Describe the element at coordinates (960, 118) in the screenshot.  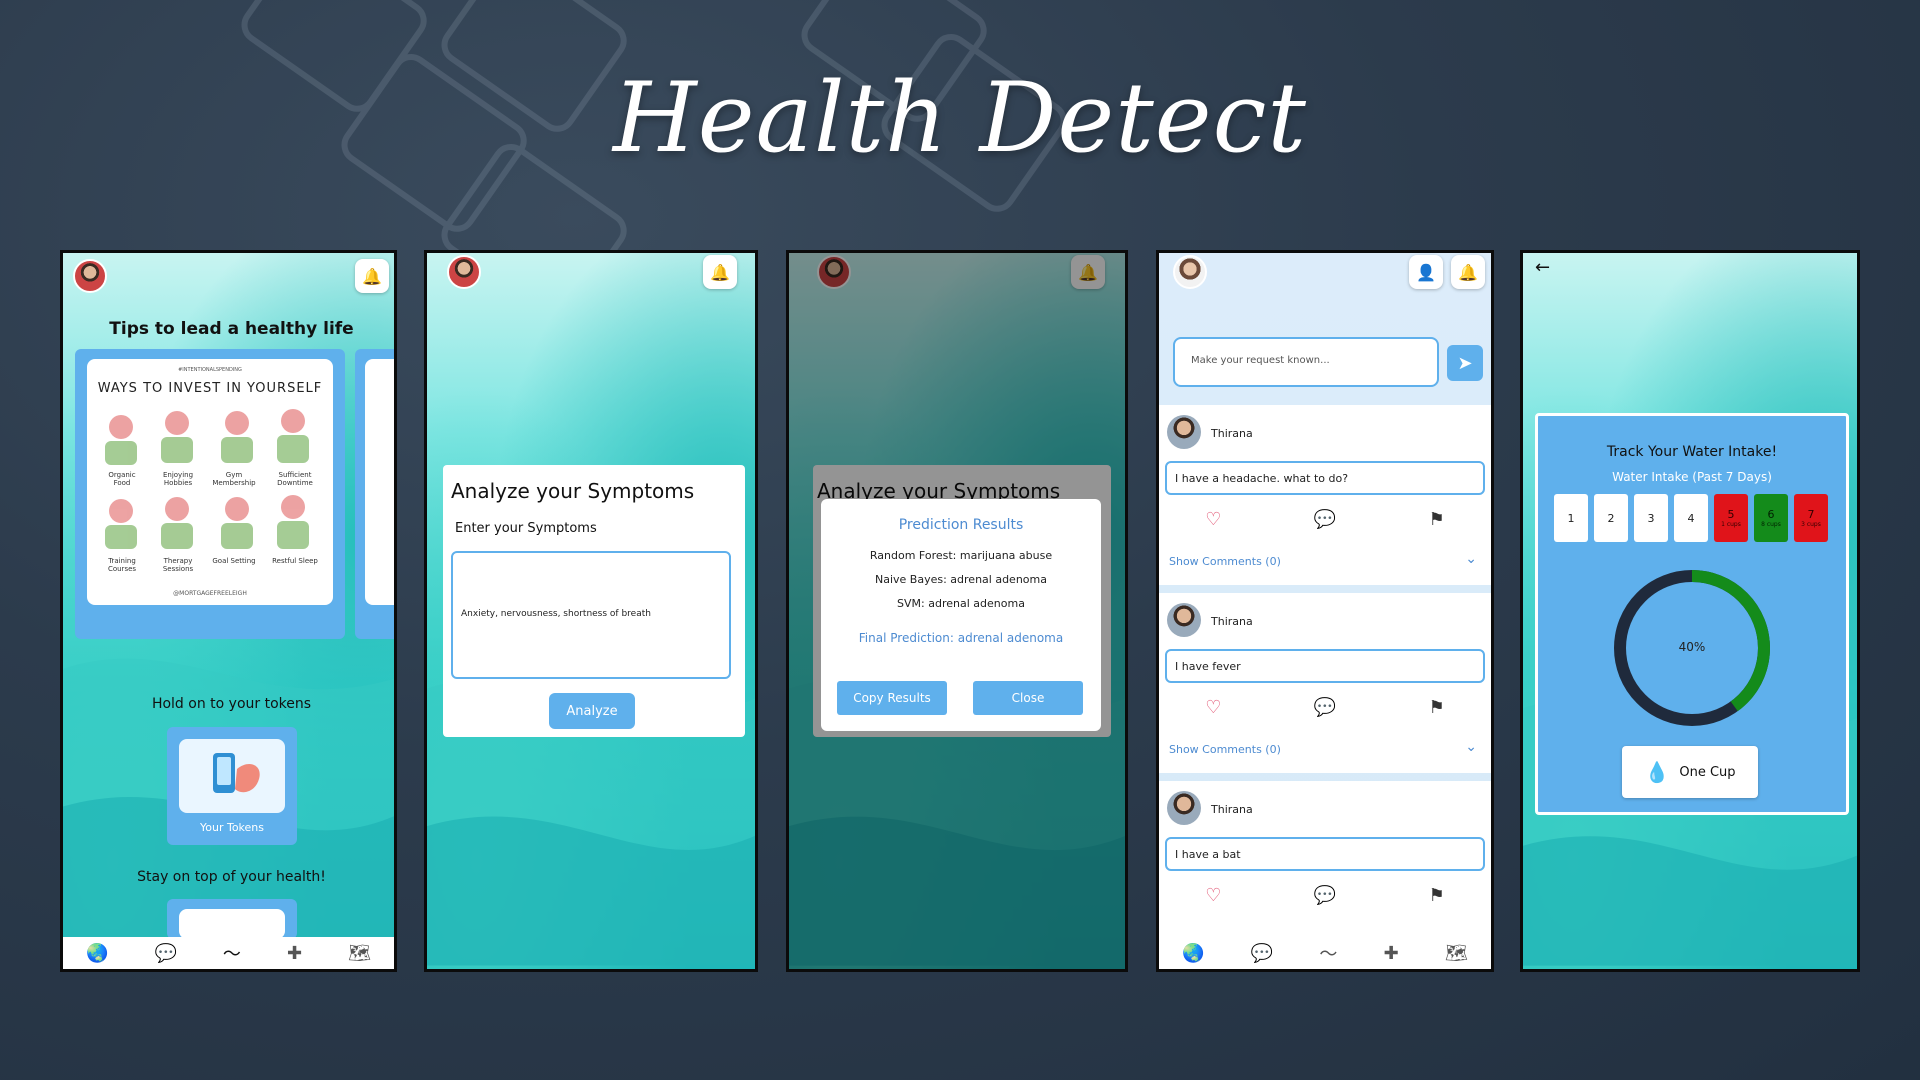
I see `page-title: Health Detect` at that location.